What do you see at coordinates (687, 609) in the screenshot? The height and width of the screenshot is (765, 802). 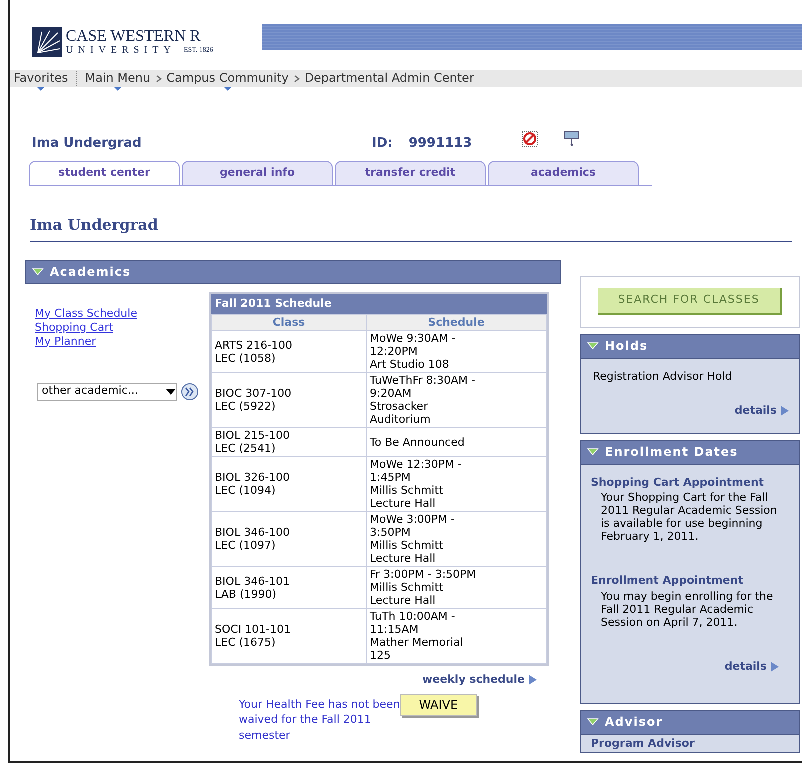 I see `appointment-text: You may begin enrolling for the Fall 2011 Regular Academic Session on April 7, 2011.` at bounding box center [687, 609].